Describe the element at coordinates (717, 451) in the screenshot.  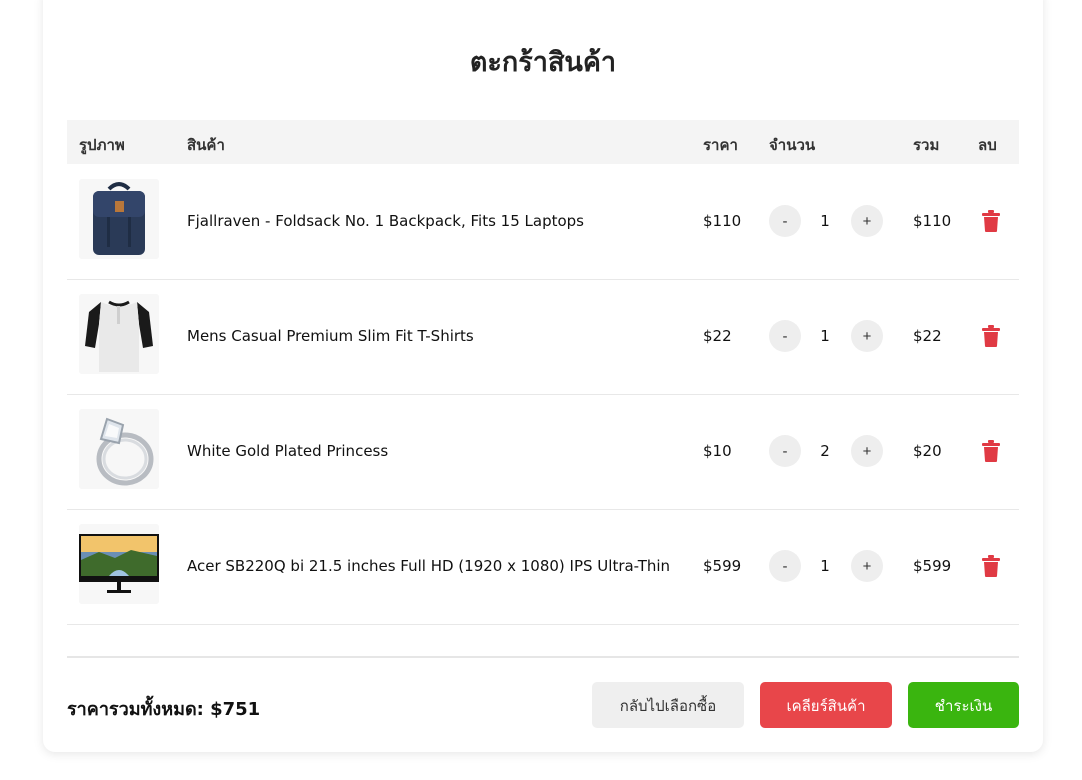
I see `product-price: $10` at that location.